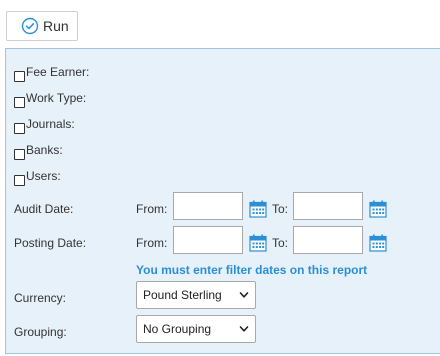  I want to click on posting-date-label: Posting Date:, so click(50, 243).